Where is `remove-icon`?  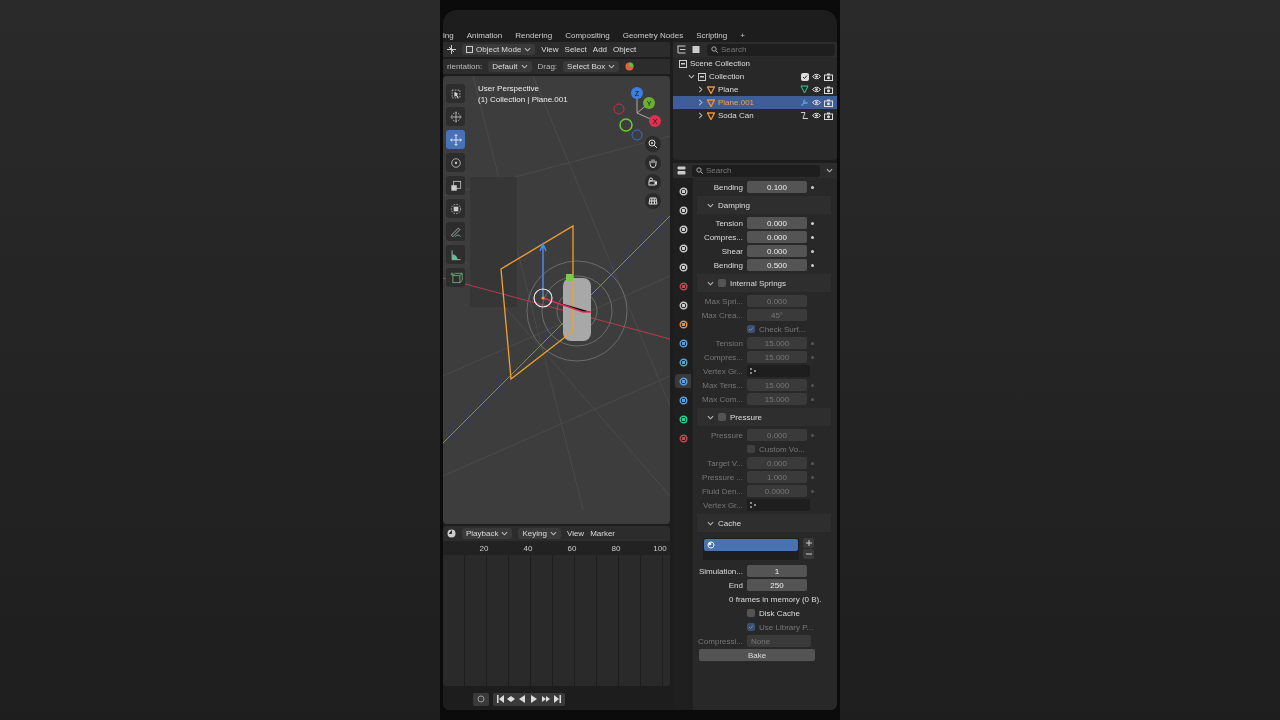 remove-icon is located at coordinates (808, 554).